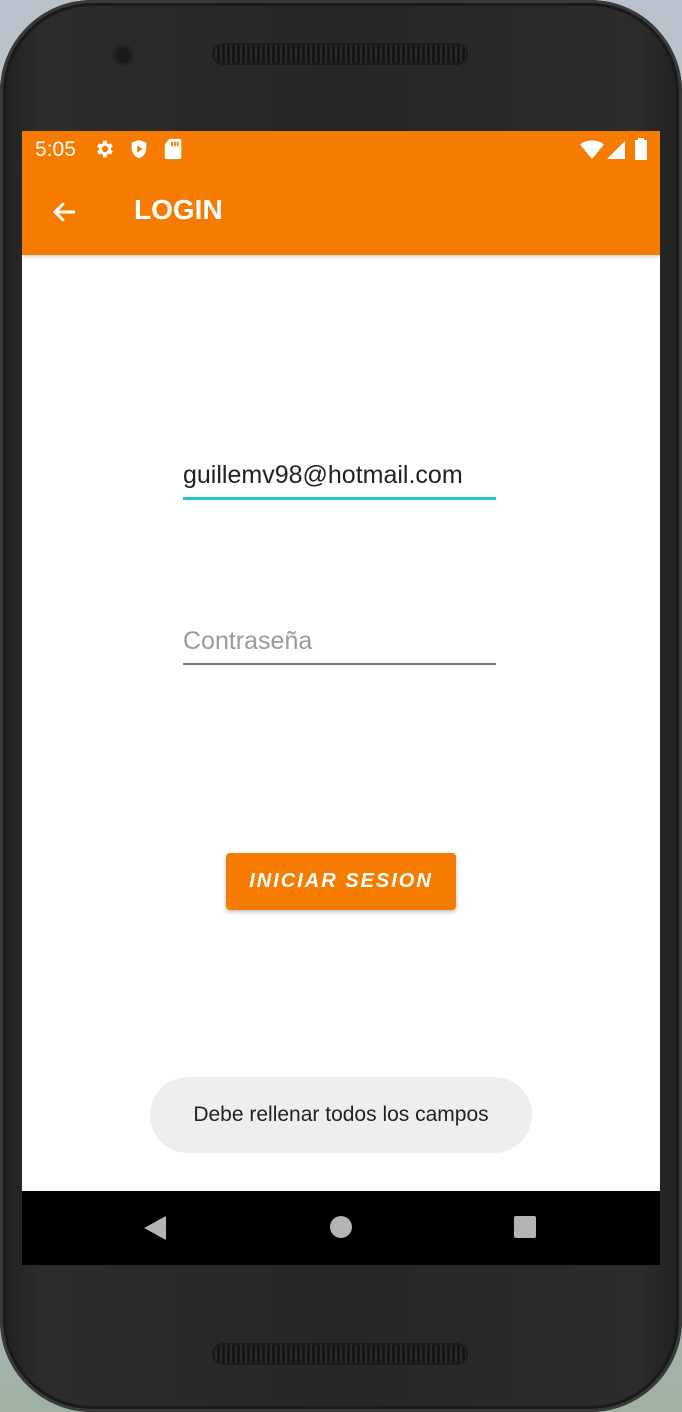 The image size is (682, 1412). I want to click on email-field, so click(339, 478).